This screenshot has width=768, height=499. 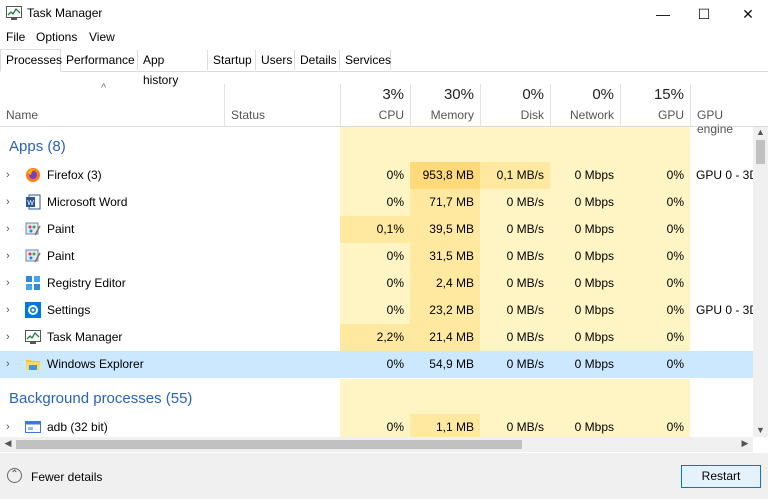 I want to click on process-row: › Windows Explorer 0% 54,9 MB 0 MB/s 0 Mbps 0%, so click(x=376, y=364).